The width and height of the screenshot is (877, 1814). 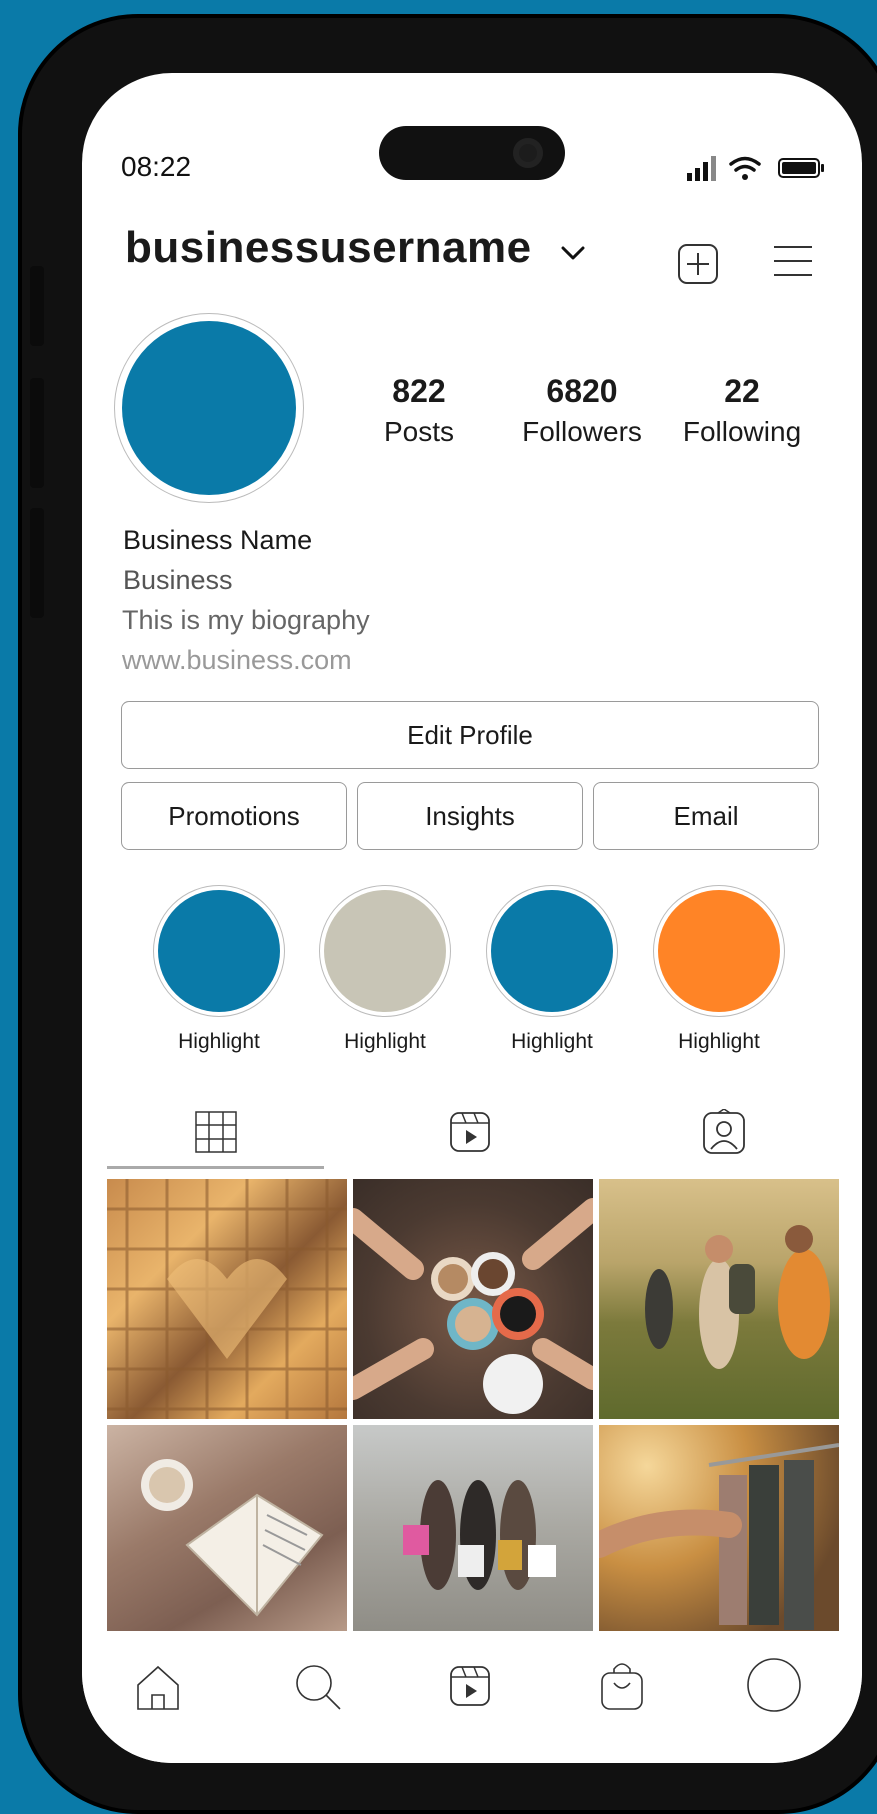 I want to click on menu-icon, so click(x=793, y=261).